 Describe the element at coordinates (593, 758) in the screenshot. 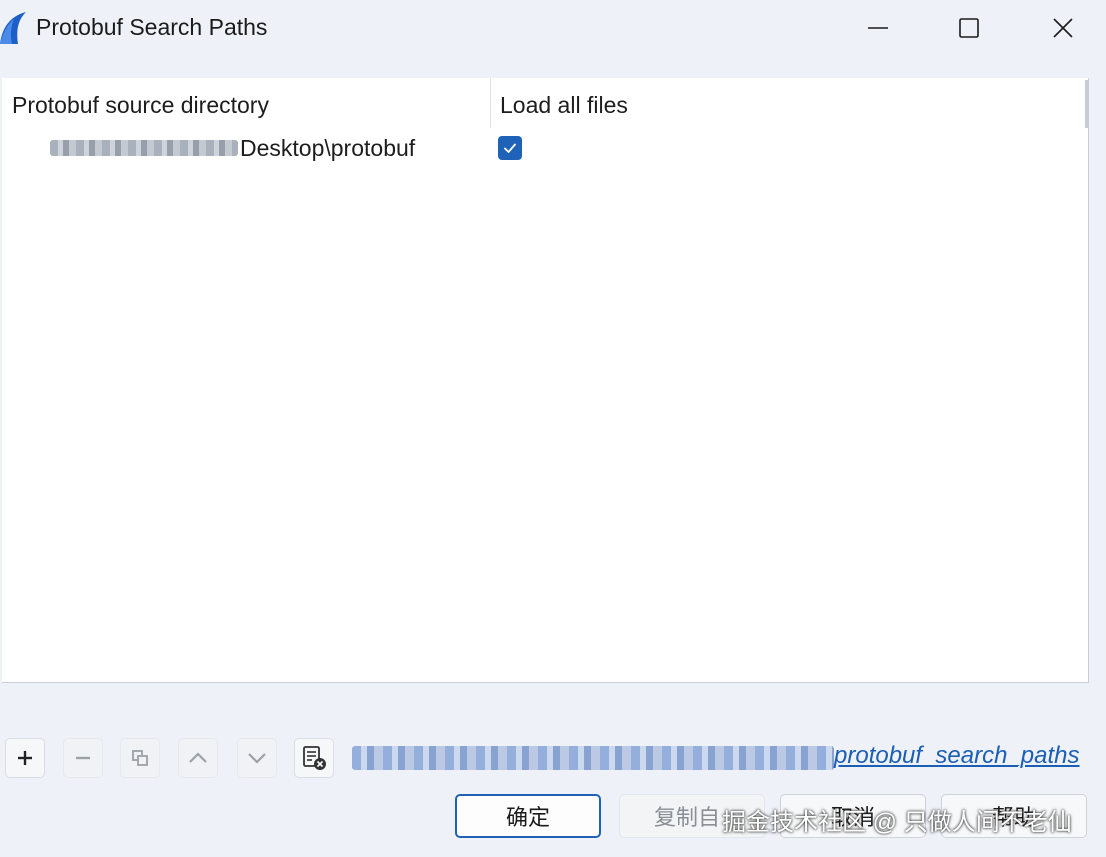

I see `redacted-config-path` at that location.